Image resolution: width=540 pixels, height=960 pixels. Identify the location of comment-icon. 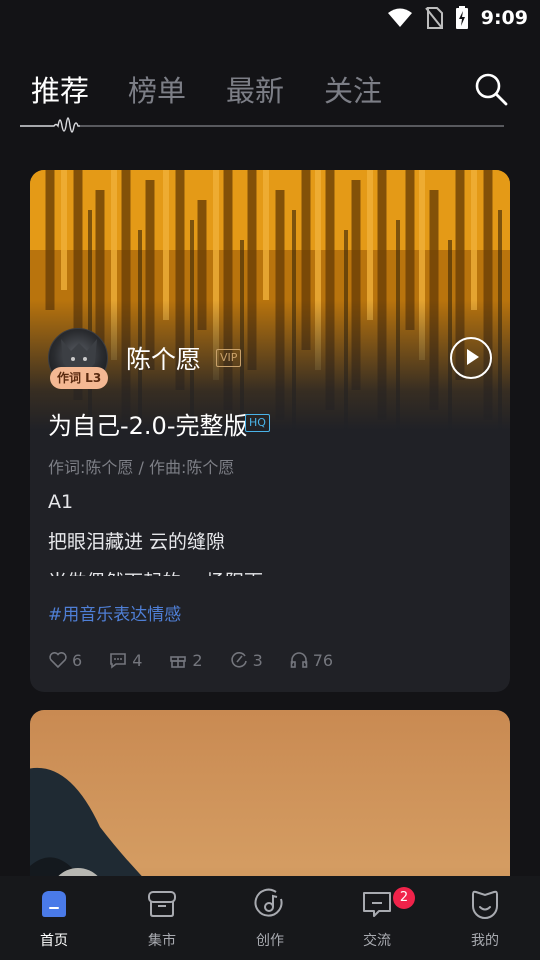
(118, 661).